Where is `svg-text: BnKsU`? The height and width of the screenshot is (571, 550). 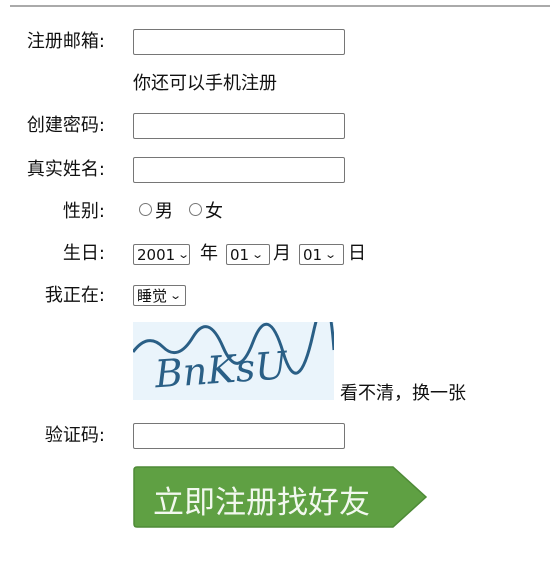
svg-text: BnKsU is located at coordinates (221, 369).